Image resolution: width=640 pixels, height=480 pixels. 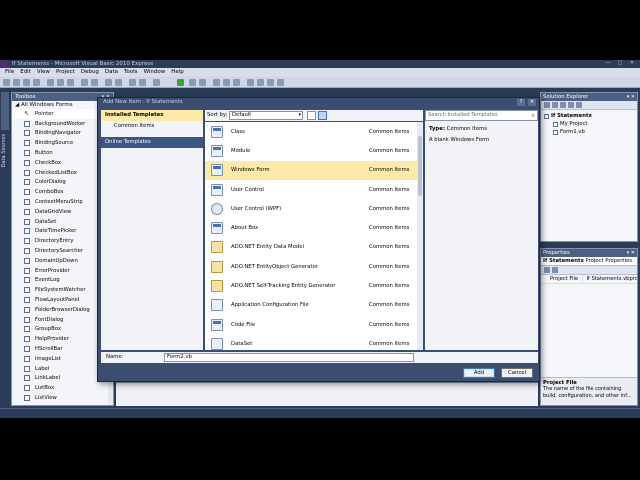 What do you see at coordinates (6, 82) in the screenshot?
I see `new-project-icon` at bounding box center [6, 82].